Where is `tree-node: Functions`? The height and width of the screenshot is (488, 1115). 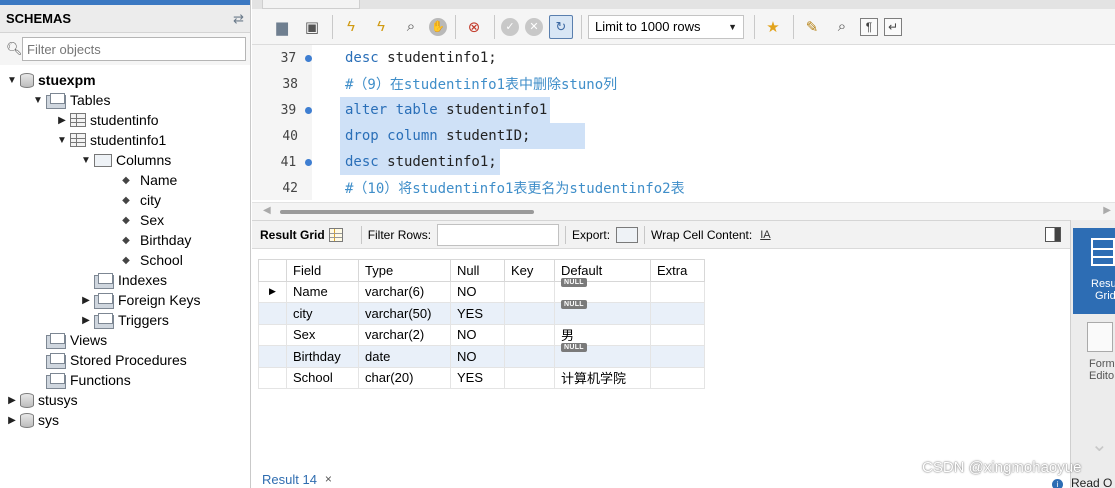
tree-node: Functions is located at coordinates (81, 380).